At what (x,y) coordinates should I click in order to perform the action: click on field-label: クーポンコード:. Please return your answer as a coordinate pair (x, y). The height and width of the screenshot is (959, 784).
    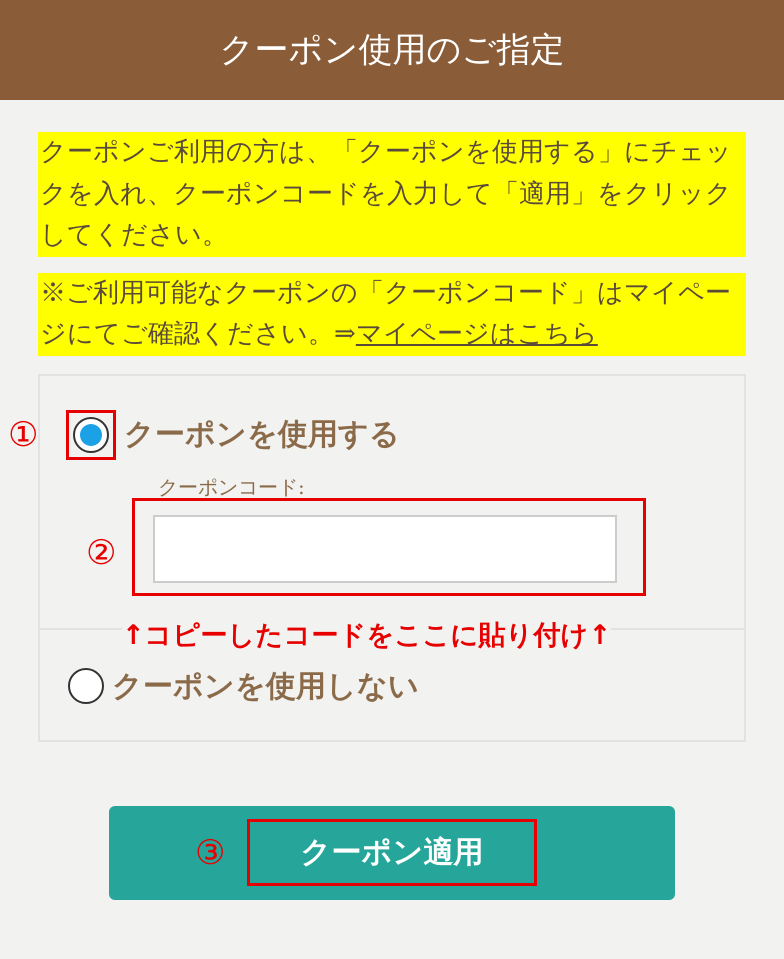
    Looking at the image, I should click on (231, 487).